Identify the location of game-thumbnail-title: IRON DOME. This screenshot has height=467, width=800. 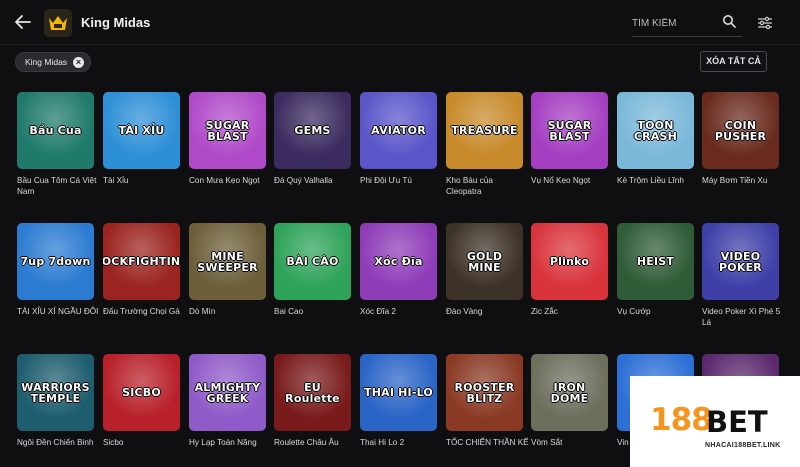
(569, 392).